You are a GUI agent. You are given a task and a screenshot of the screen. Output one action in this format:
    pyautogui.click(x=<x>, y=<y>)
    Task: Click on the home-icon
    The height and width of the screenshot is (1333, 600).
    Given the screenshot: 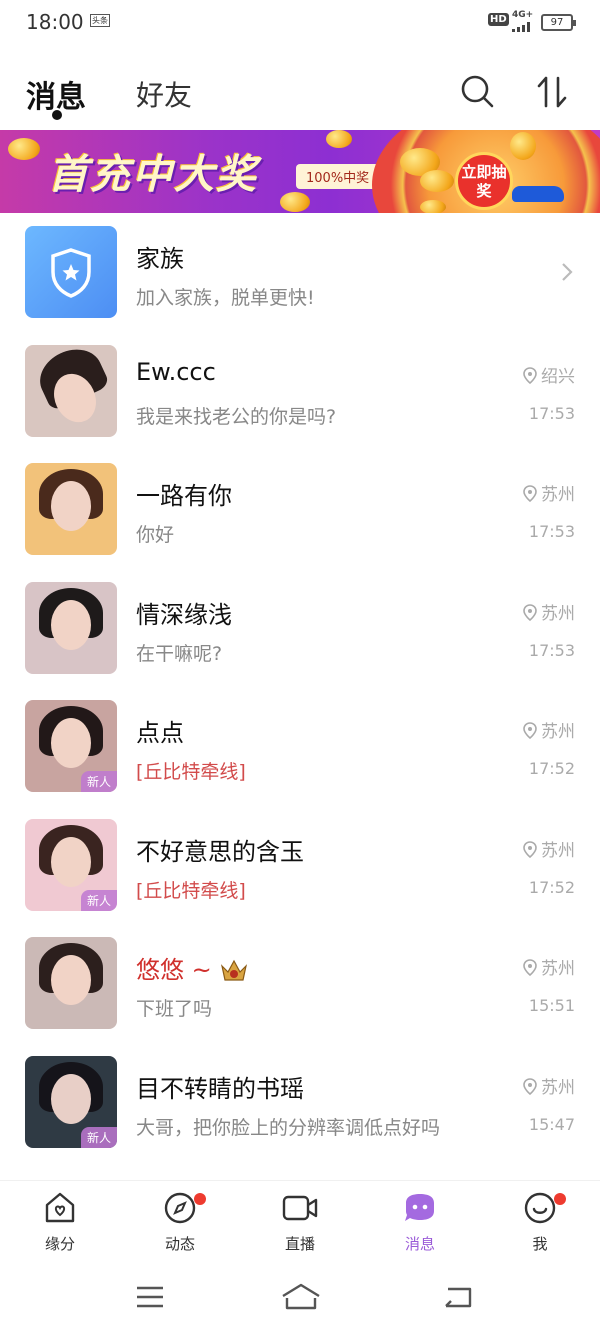 What is the action you would take?
    pyautogui.click(x=301, y=1297)
    